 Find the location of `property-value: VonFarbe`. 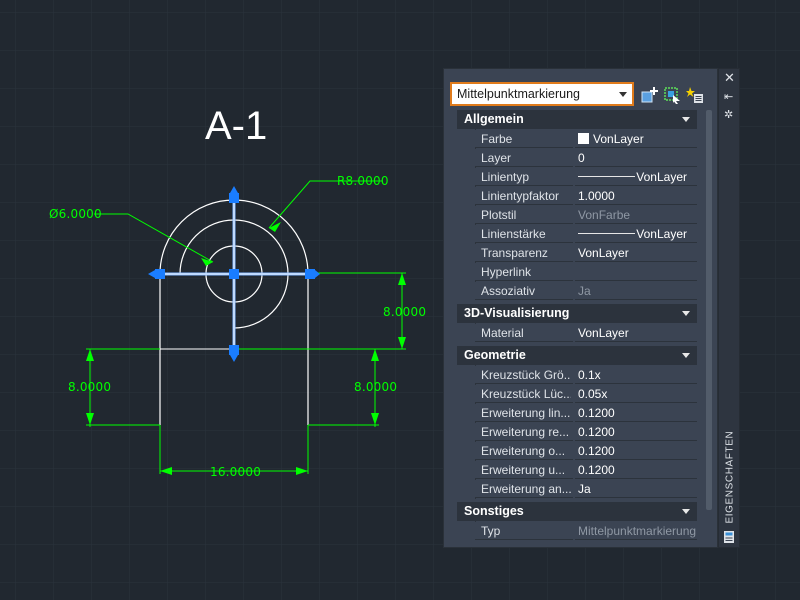

property-value: VonFarbe is located at coordinates (604, 215).